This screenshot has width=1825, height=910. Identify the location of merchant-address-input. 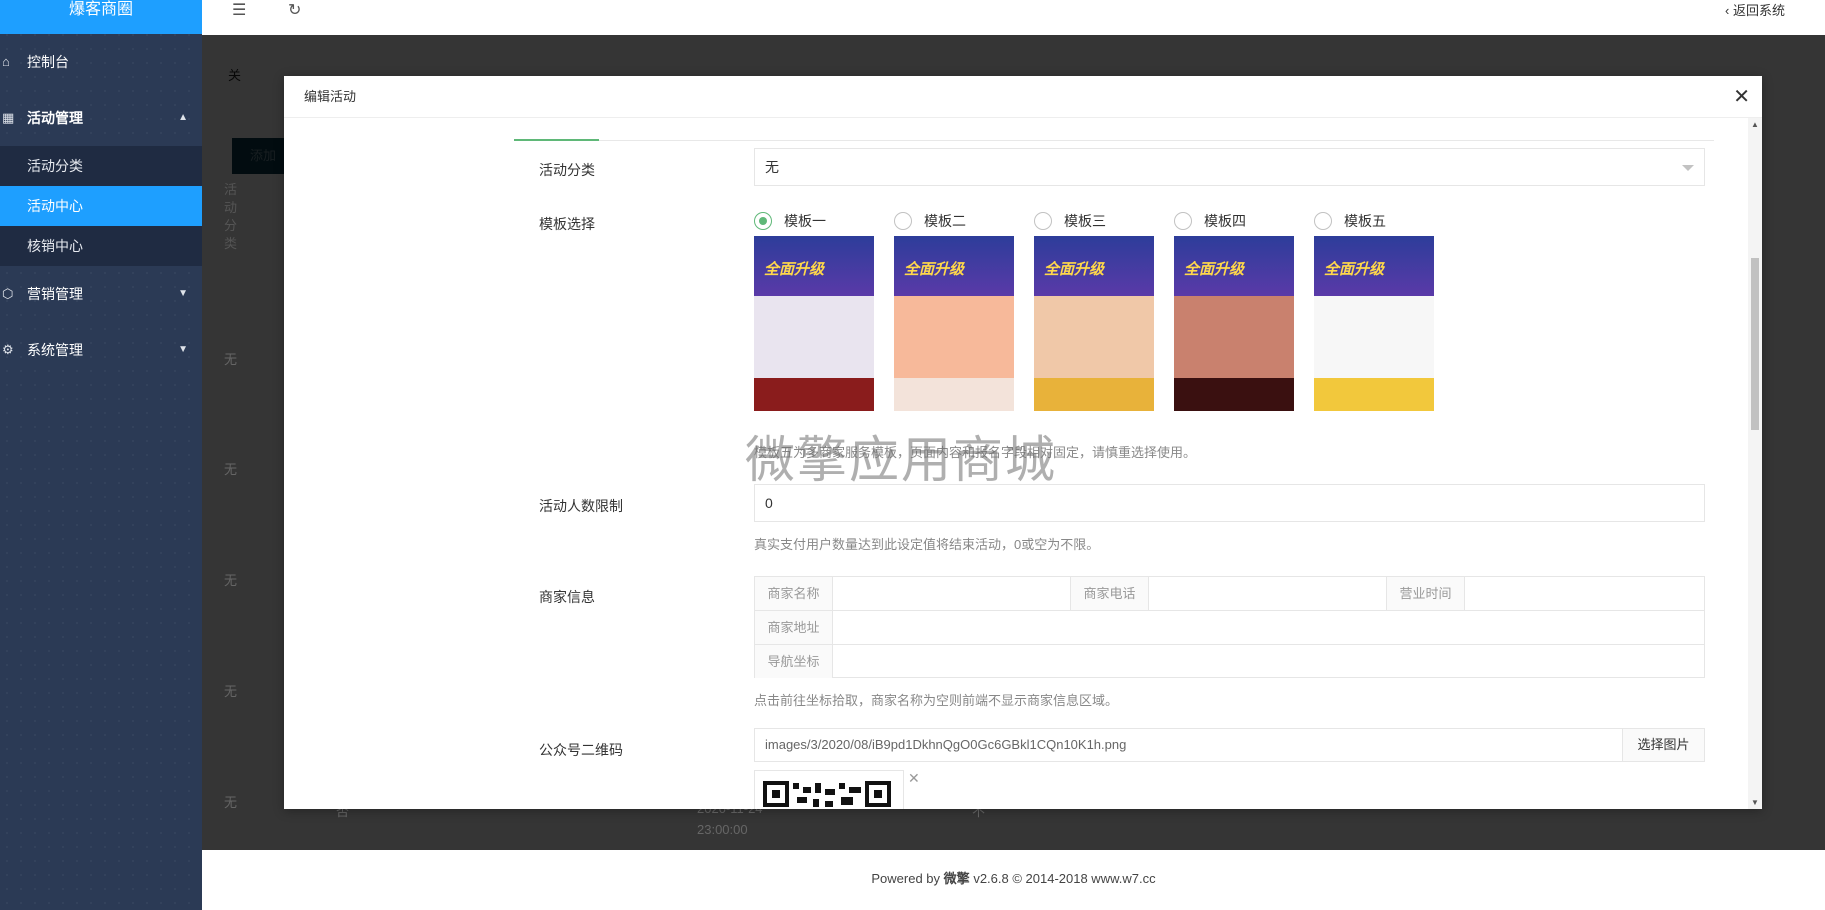
(1268, 627).